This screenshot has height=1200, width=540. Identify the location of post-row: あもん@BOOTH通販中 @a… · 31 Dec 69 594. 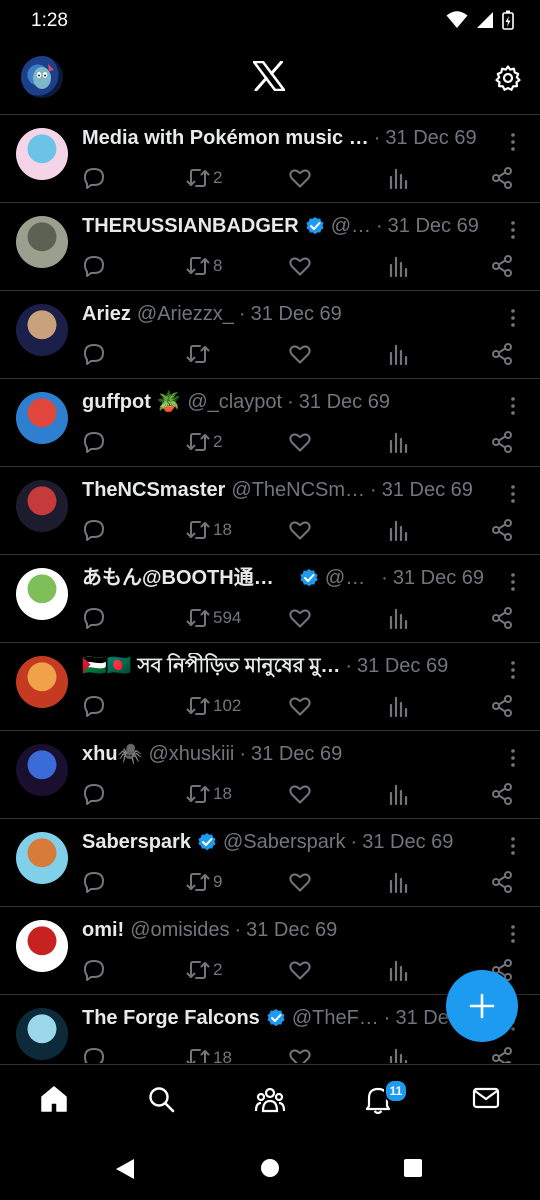
(270, 599).